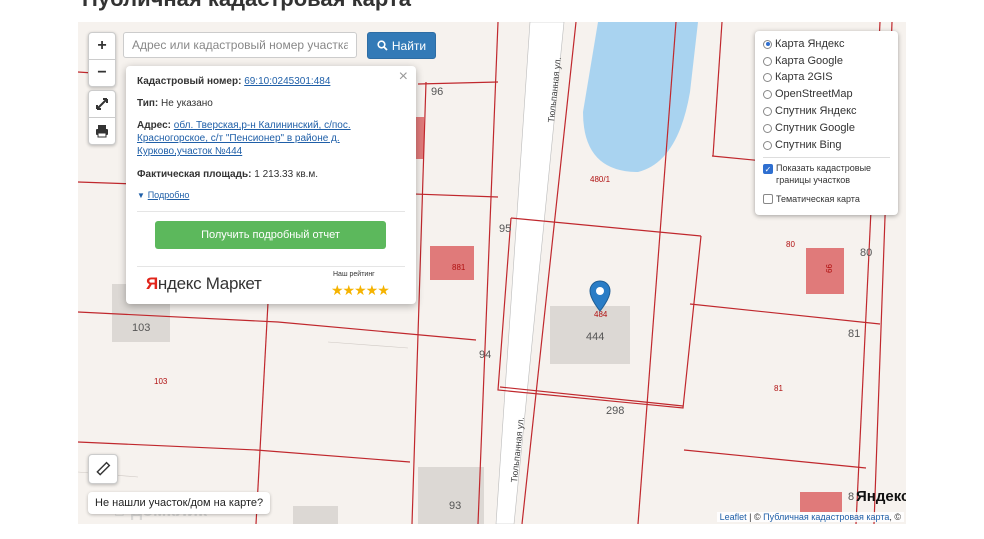 Image resolution: width=984 pixels, height=539 pixels. I want to click on area-row: Фактическая площадь: 1 213.33 кв.м., so click(227, 174).